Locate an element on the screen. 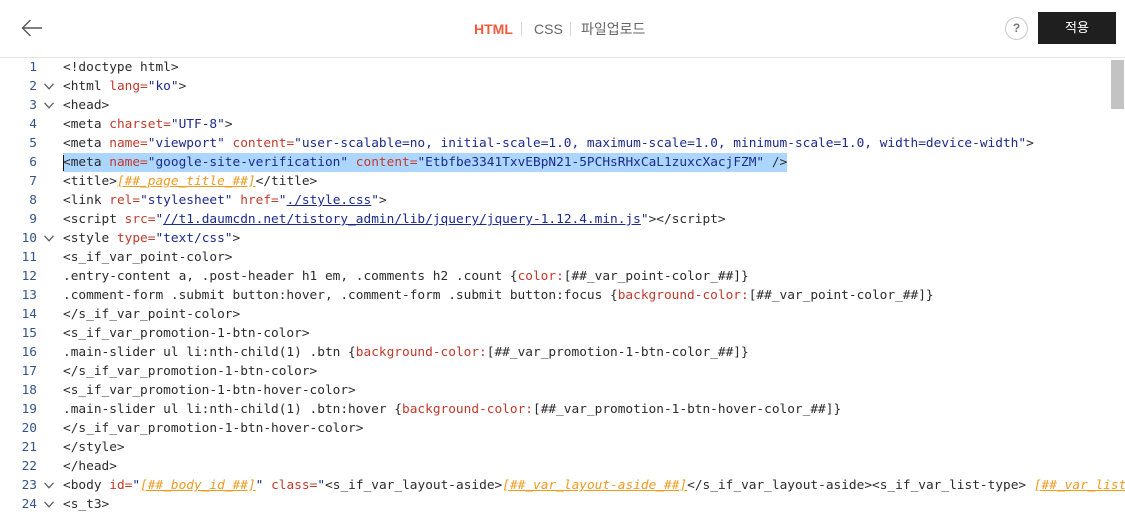  code-token-var: [##_var_layout-aside_##] is located at coordinates (595, 485).